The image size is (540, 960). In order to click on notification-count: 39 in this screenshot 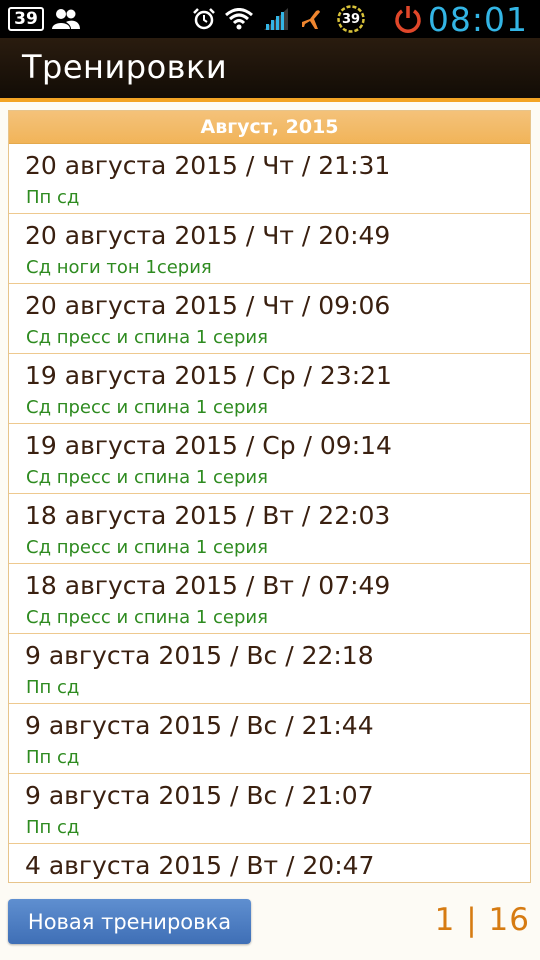, I will do `click(26, 18)`.